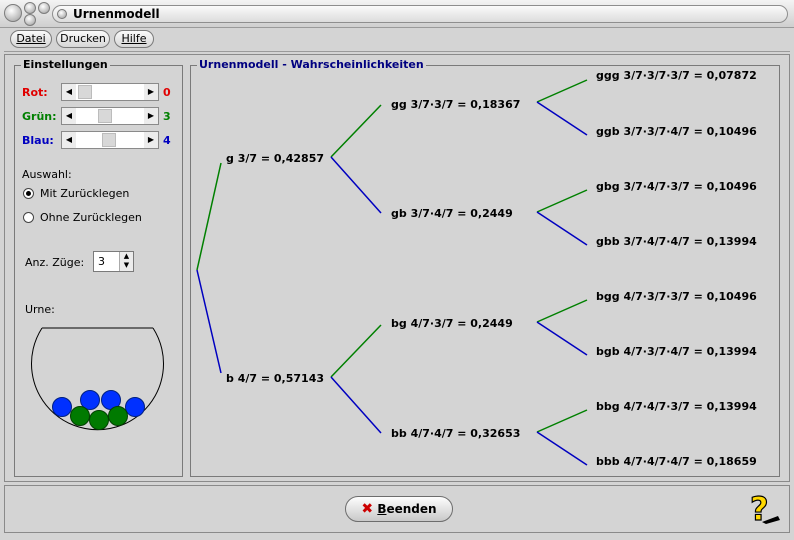  I want to click on branch-gbb, so click(562, 228).